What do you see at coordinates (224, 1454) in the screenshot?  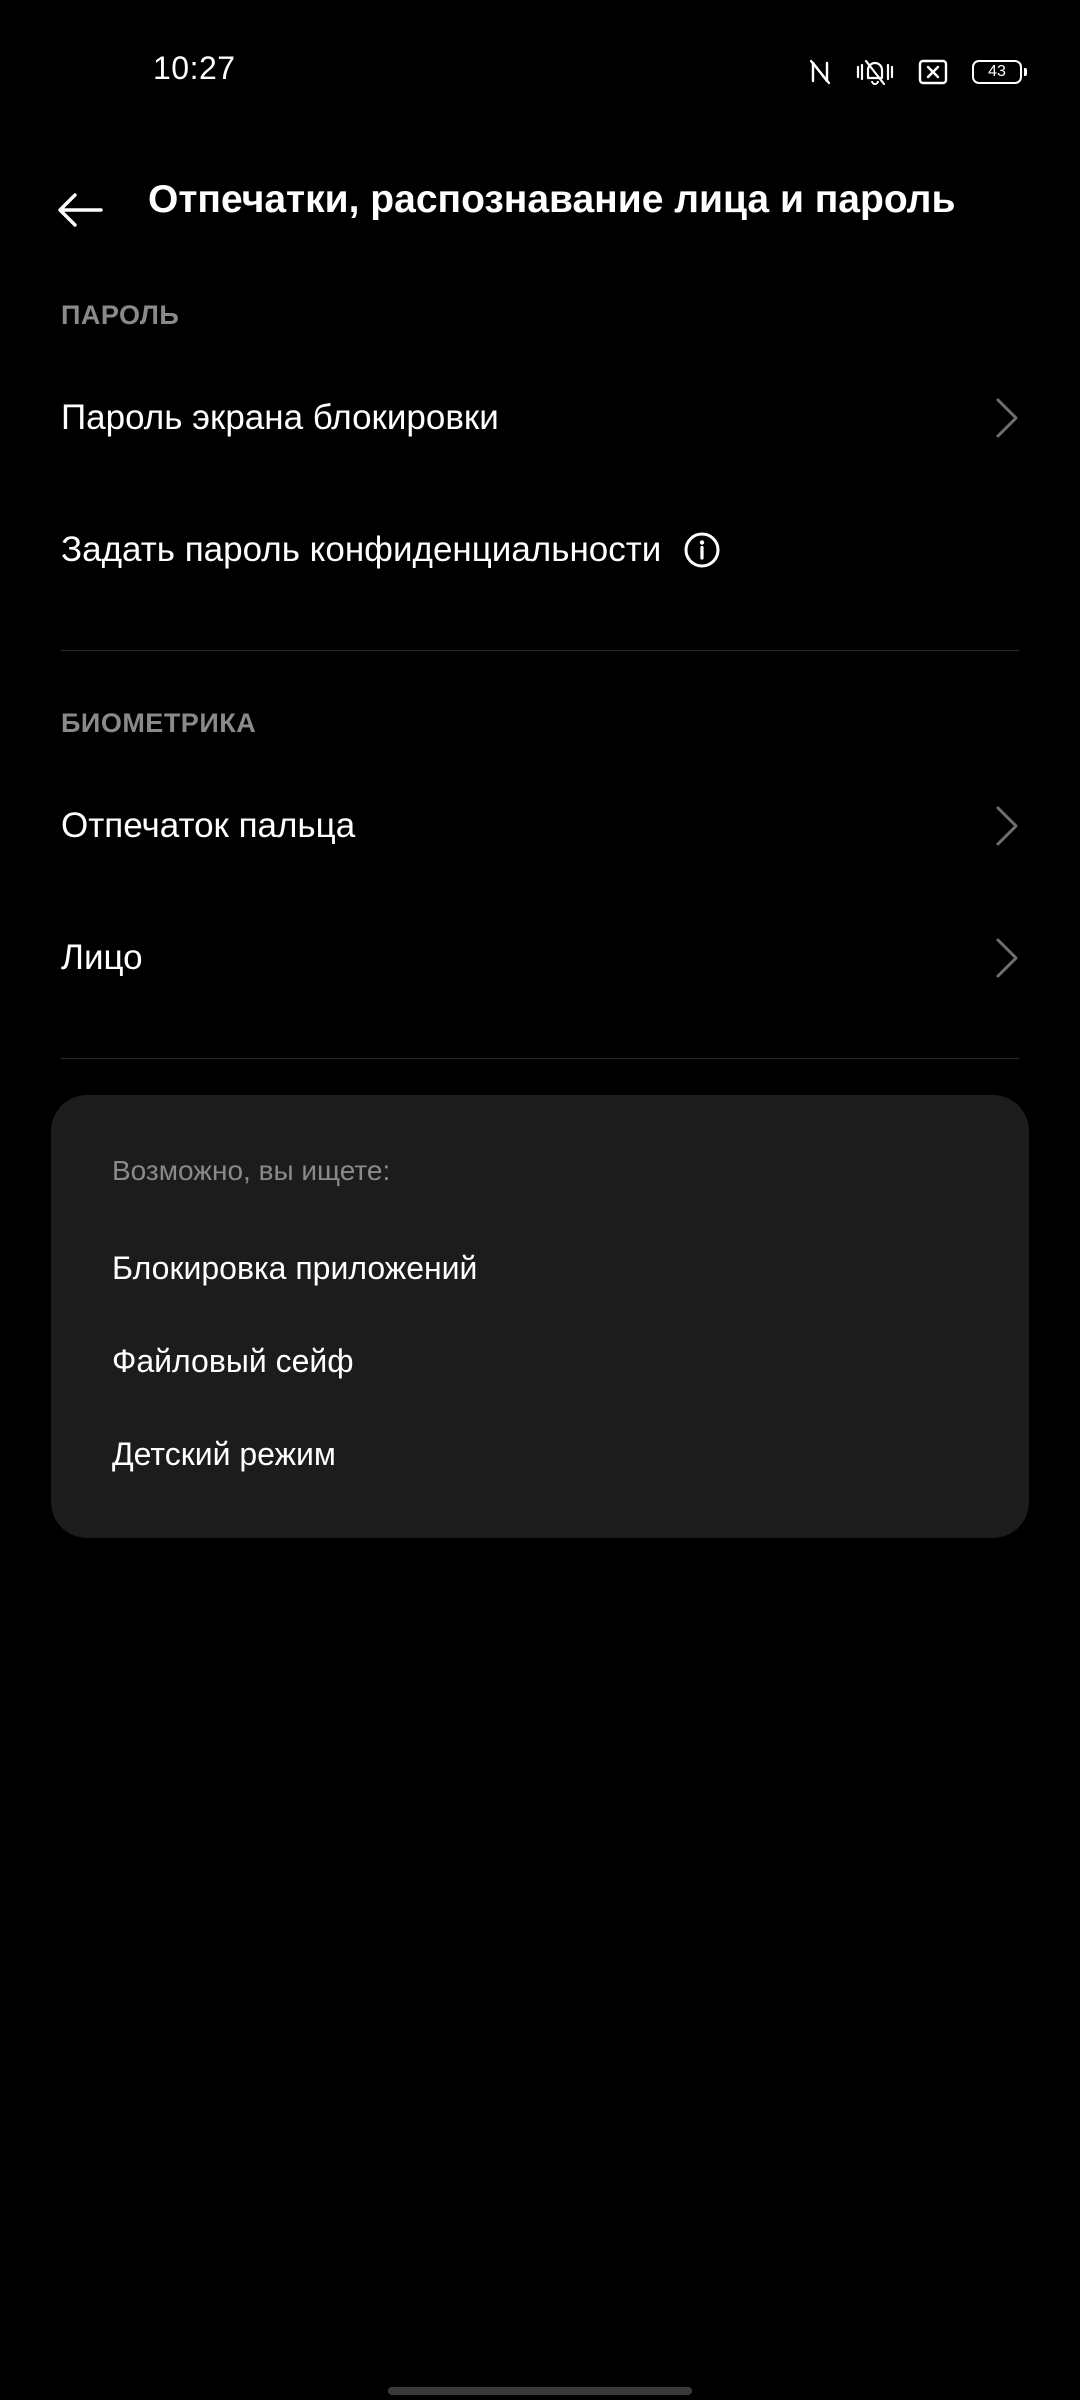 I see `suggestion-kids-mode: Детский режим` at bounding box center [224, 1454].